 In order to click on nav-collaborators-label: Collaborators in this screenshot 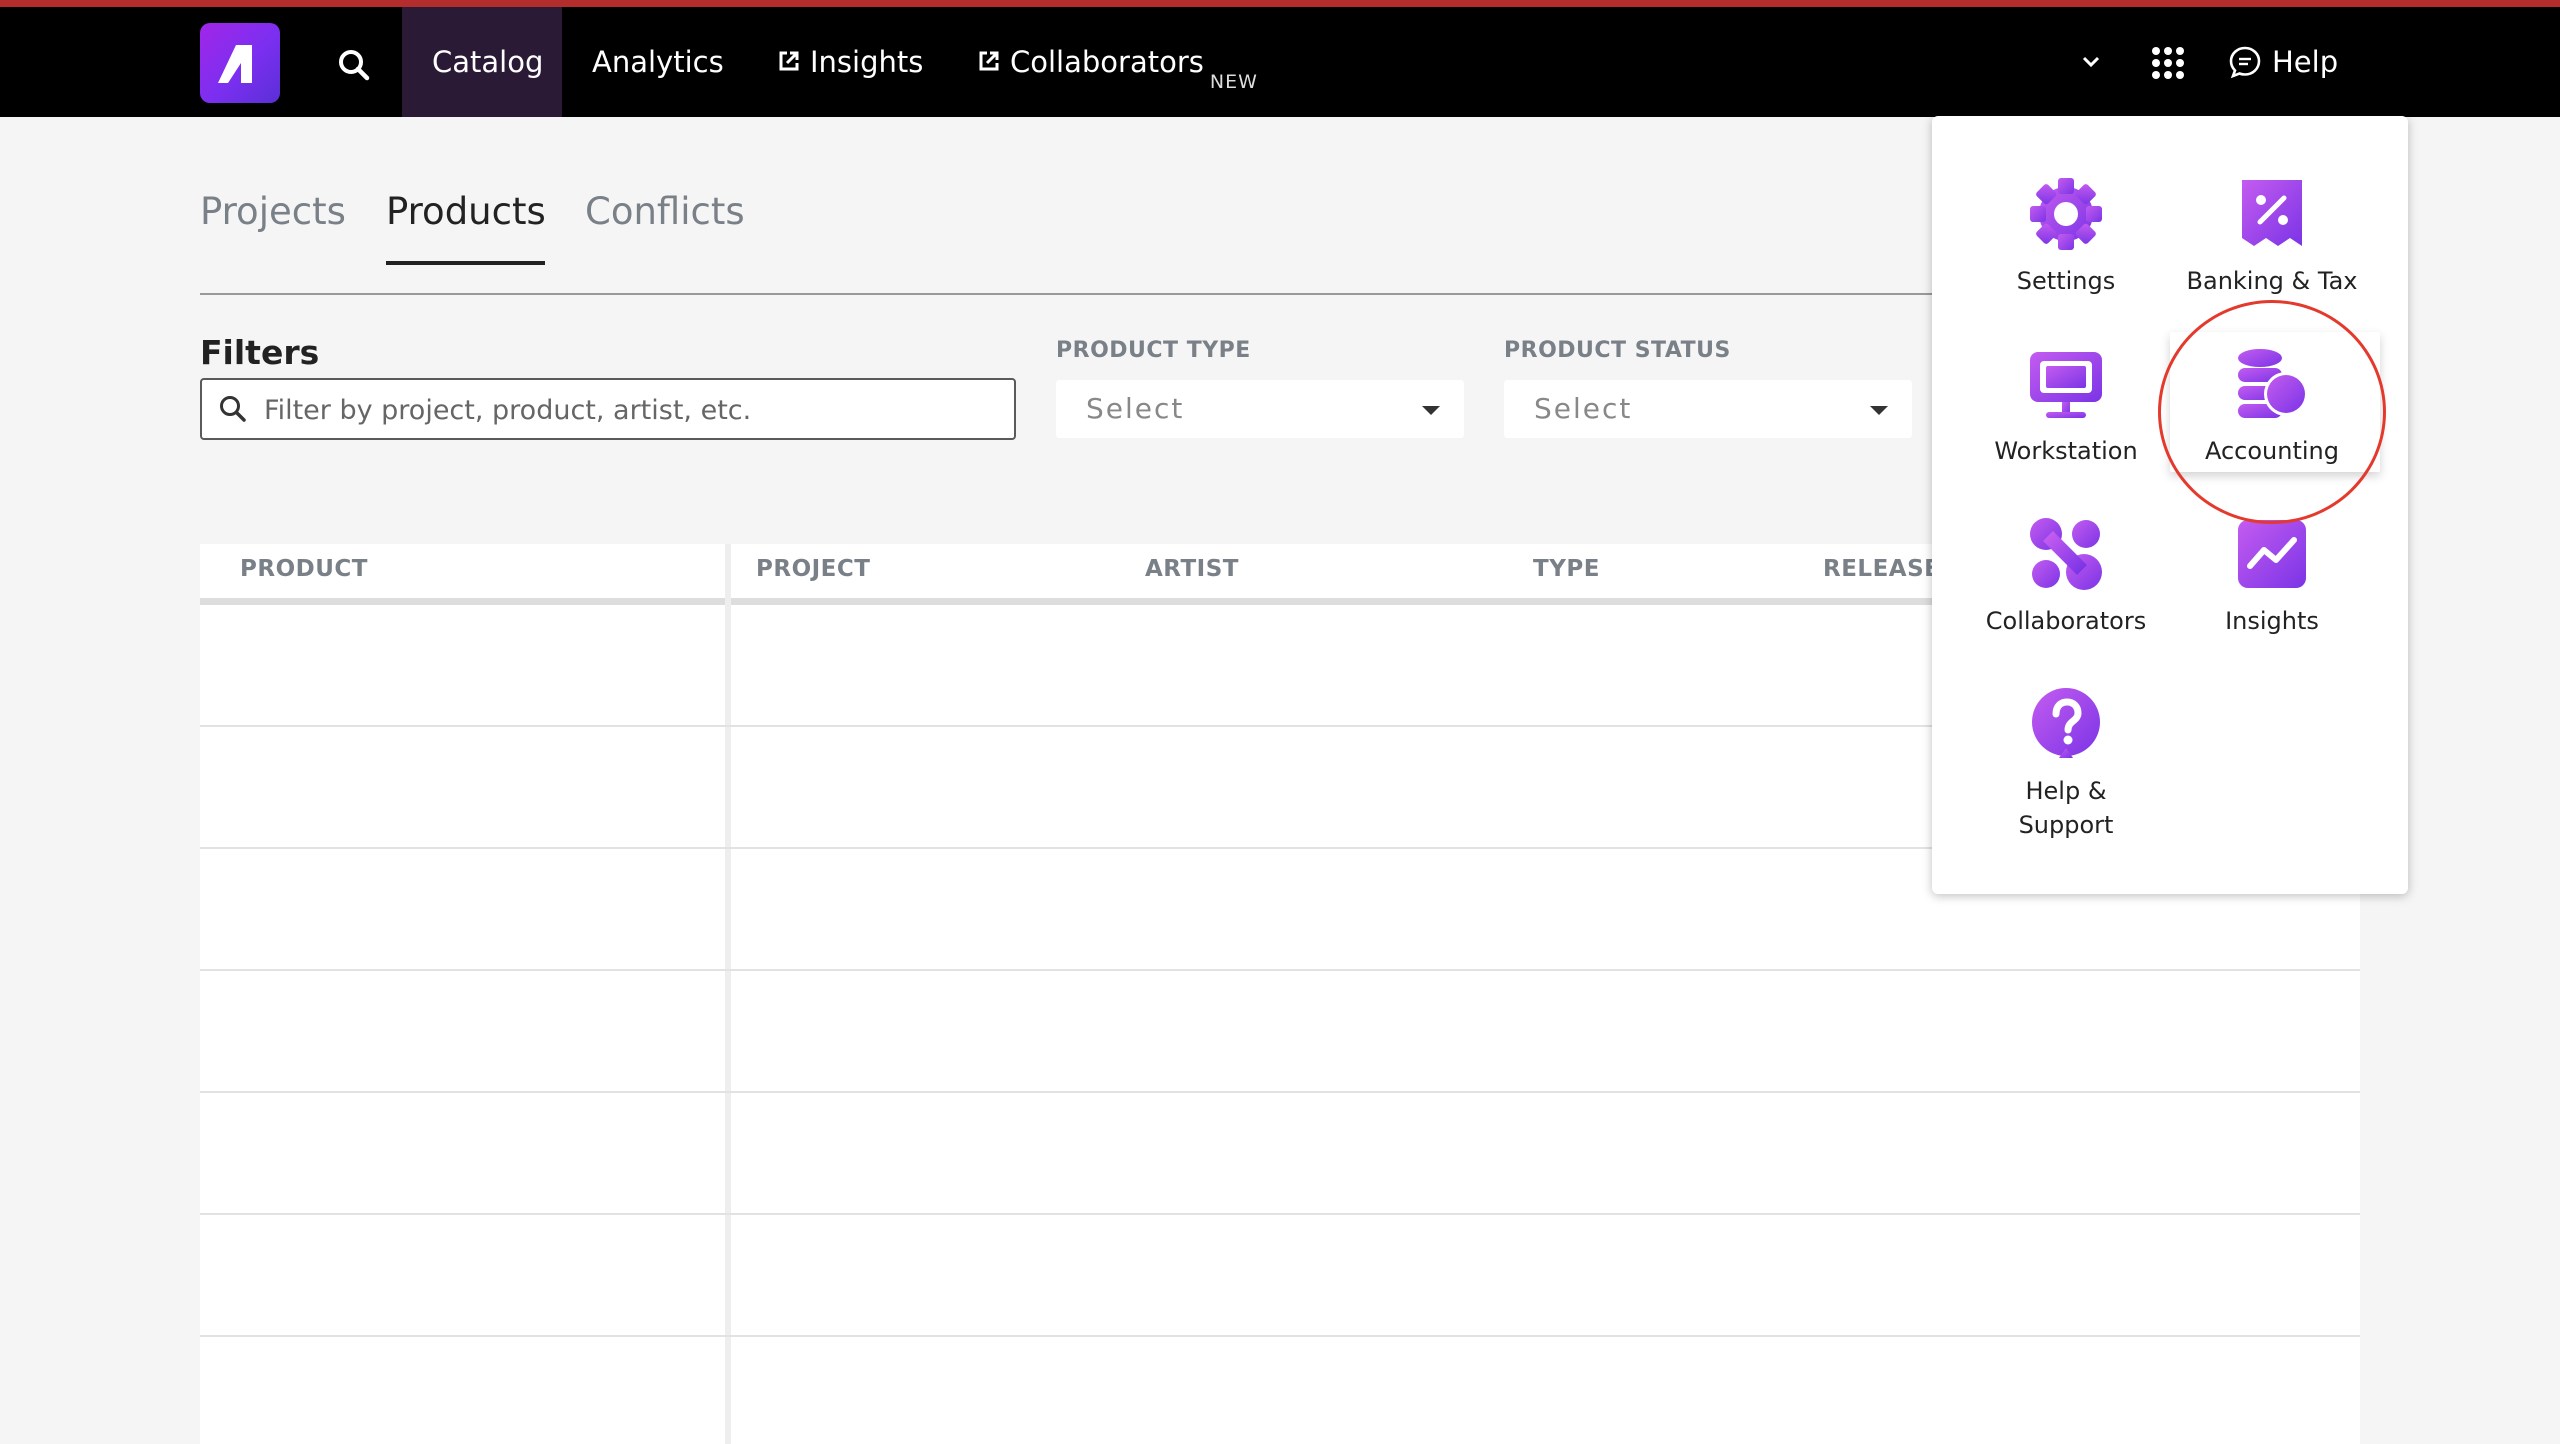, I will do `click(1107, 62)`.